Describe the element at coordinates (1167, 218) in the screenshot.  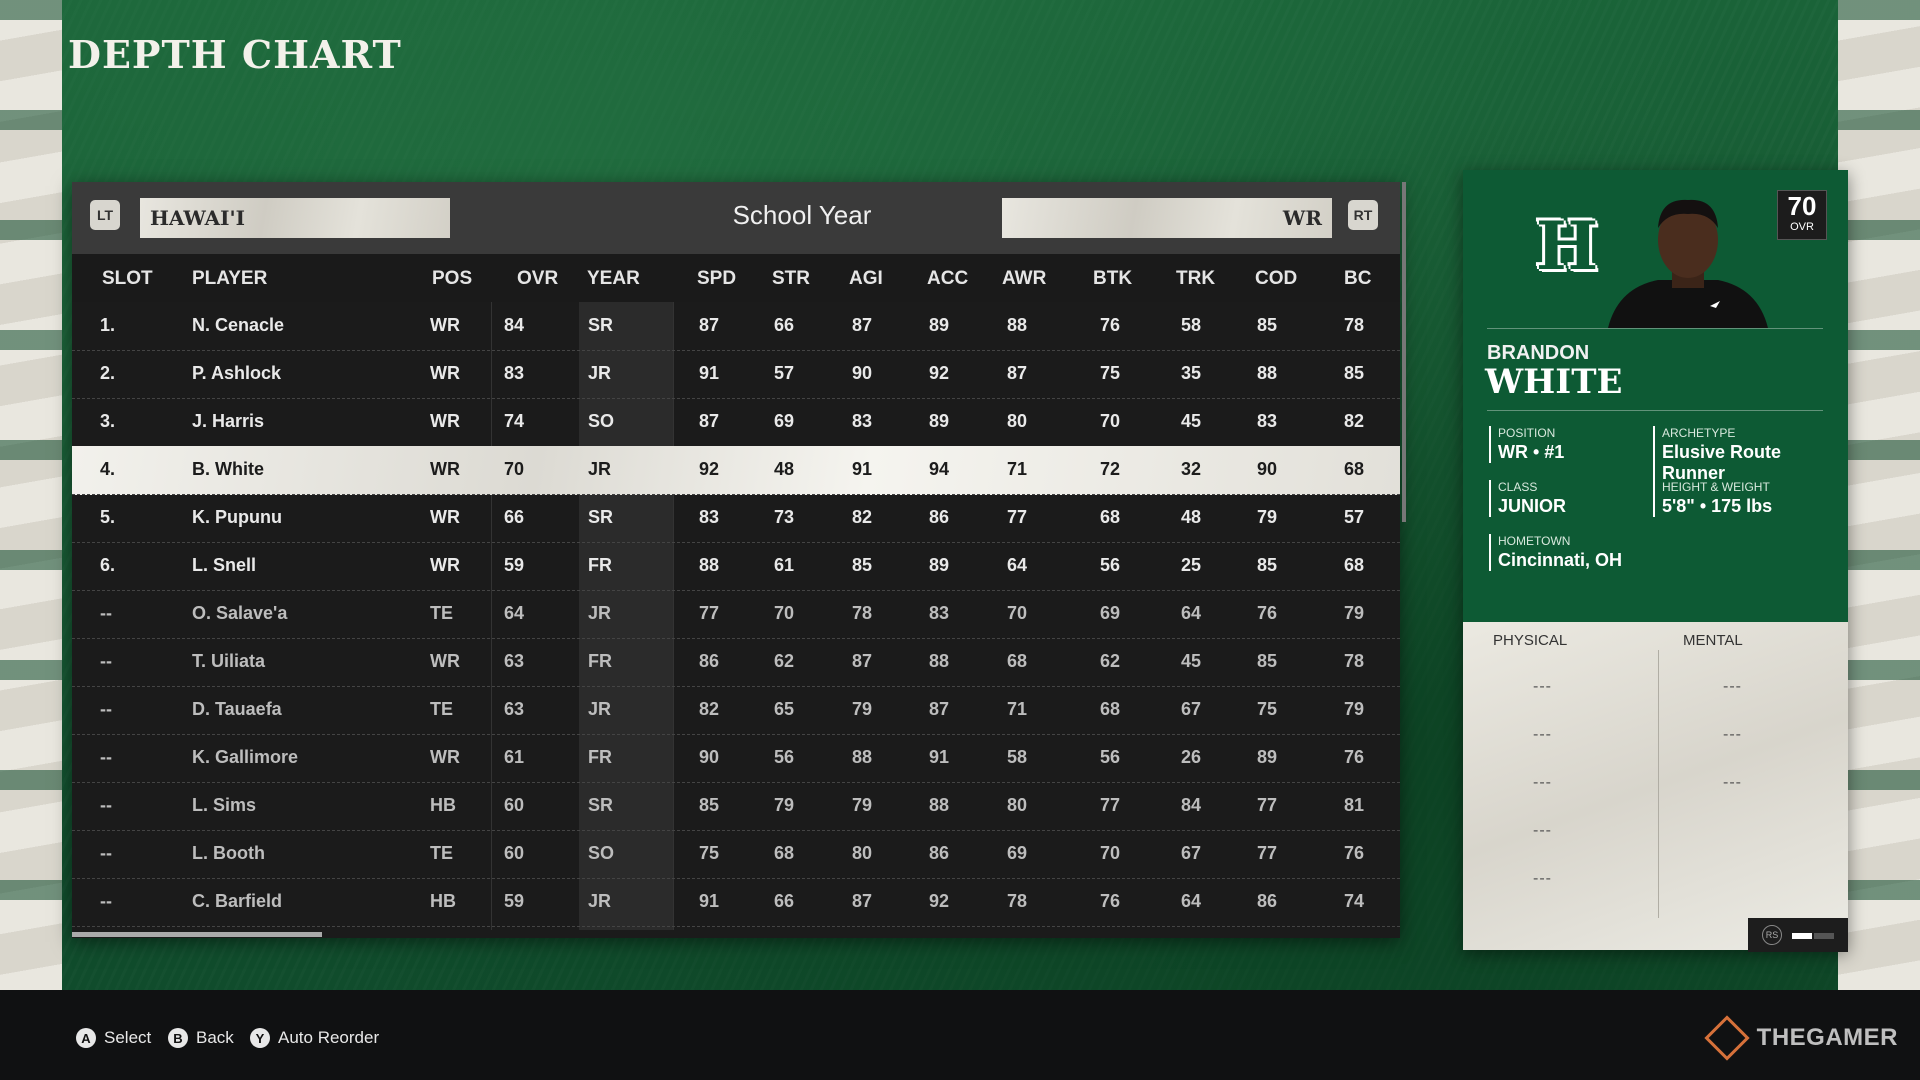
I see `position-selector: WR` at that location.